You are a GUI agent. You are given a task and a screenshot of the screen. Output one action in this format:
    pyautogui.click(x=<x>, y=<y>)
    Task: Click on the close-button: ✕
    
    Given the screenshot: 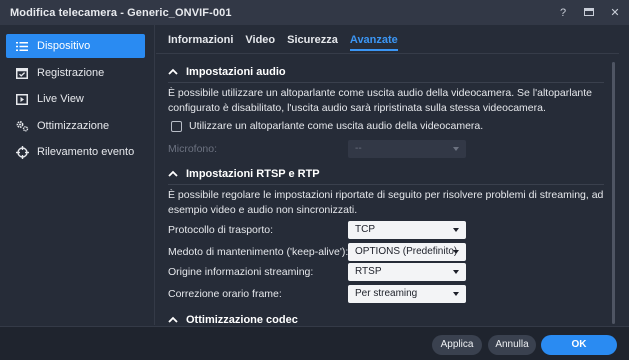 What is the action you would take?
    pyautogui.click(x=615, y=12)
    